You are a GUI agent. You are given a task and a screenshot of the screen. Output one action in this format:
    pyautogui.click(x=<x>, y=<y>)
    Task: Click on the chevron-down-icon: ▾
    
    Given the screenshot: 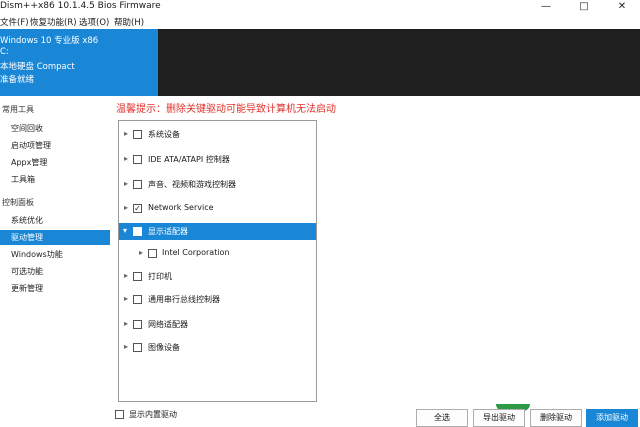 What is the action you would take?
    pyautogui.click(x=125, y=230)
    